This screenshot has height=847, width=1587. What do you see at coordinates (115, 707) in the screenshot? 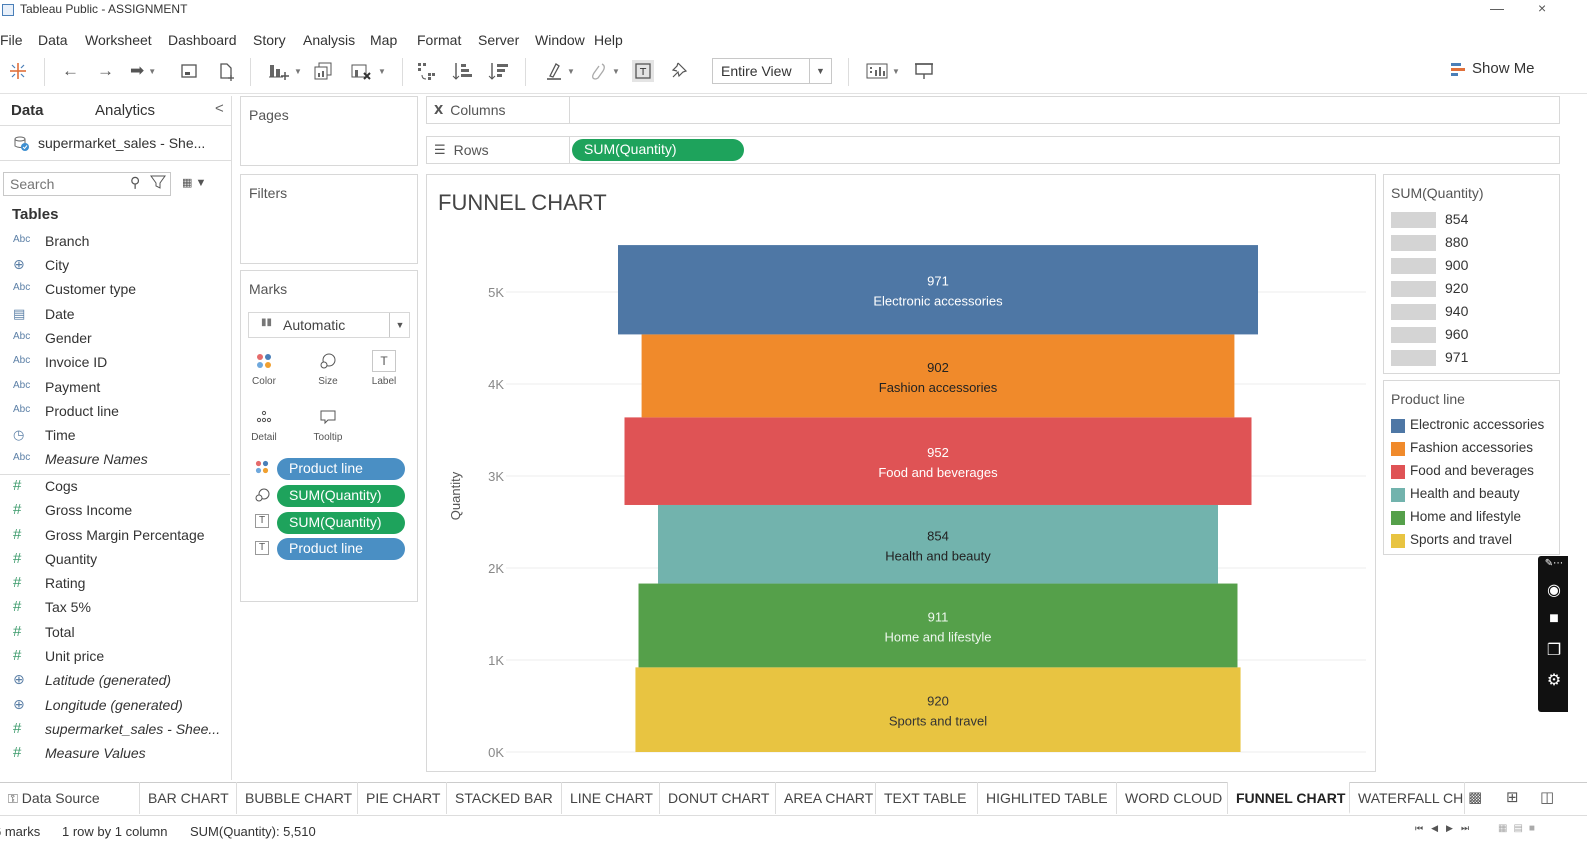
I see `field-item: ⊕ Longitude (generated)` at bounding box center [115, 707].